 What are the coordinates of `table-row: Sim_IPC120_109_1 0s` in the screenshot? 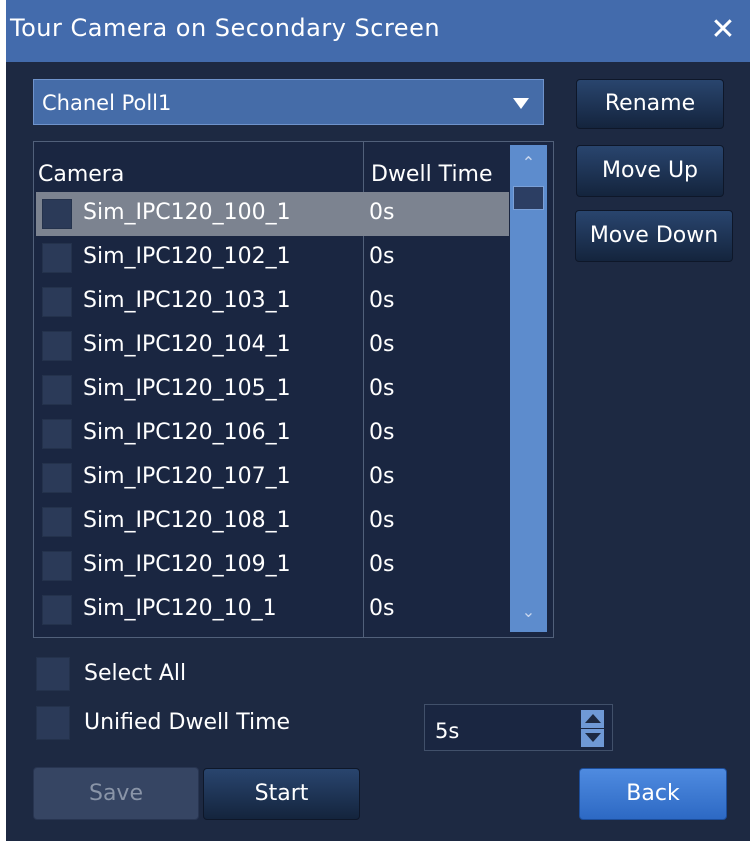 It's located at (272, 566).